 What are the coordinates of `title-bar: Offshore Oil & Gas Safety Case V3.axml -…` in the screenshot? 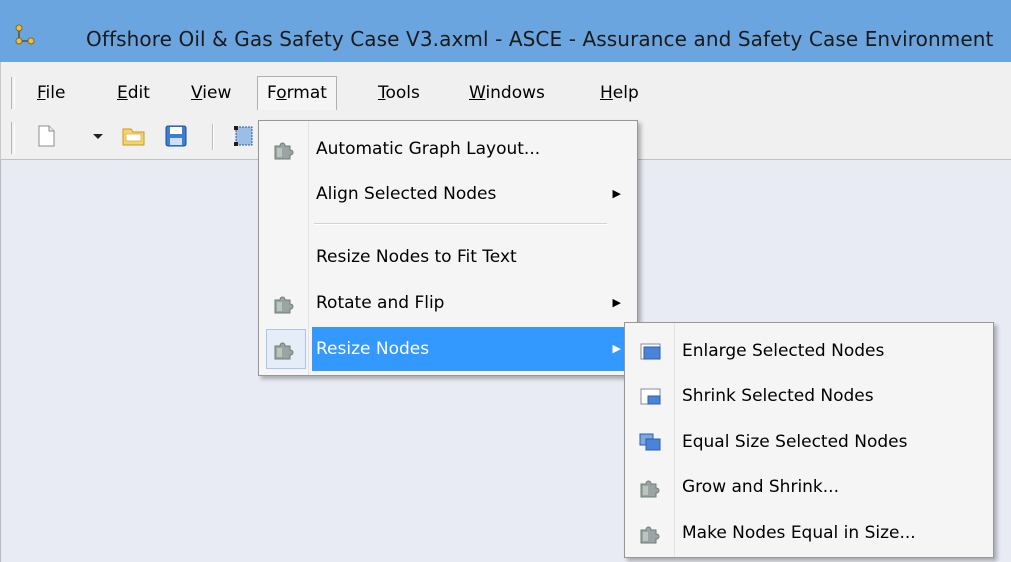 It's located at (505, 31).